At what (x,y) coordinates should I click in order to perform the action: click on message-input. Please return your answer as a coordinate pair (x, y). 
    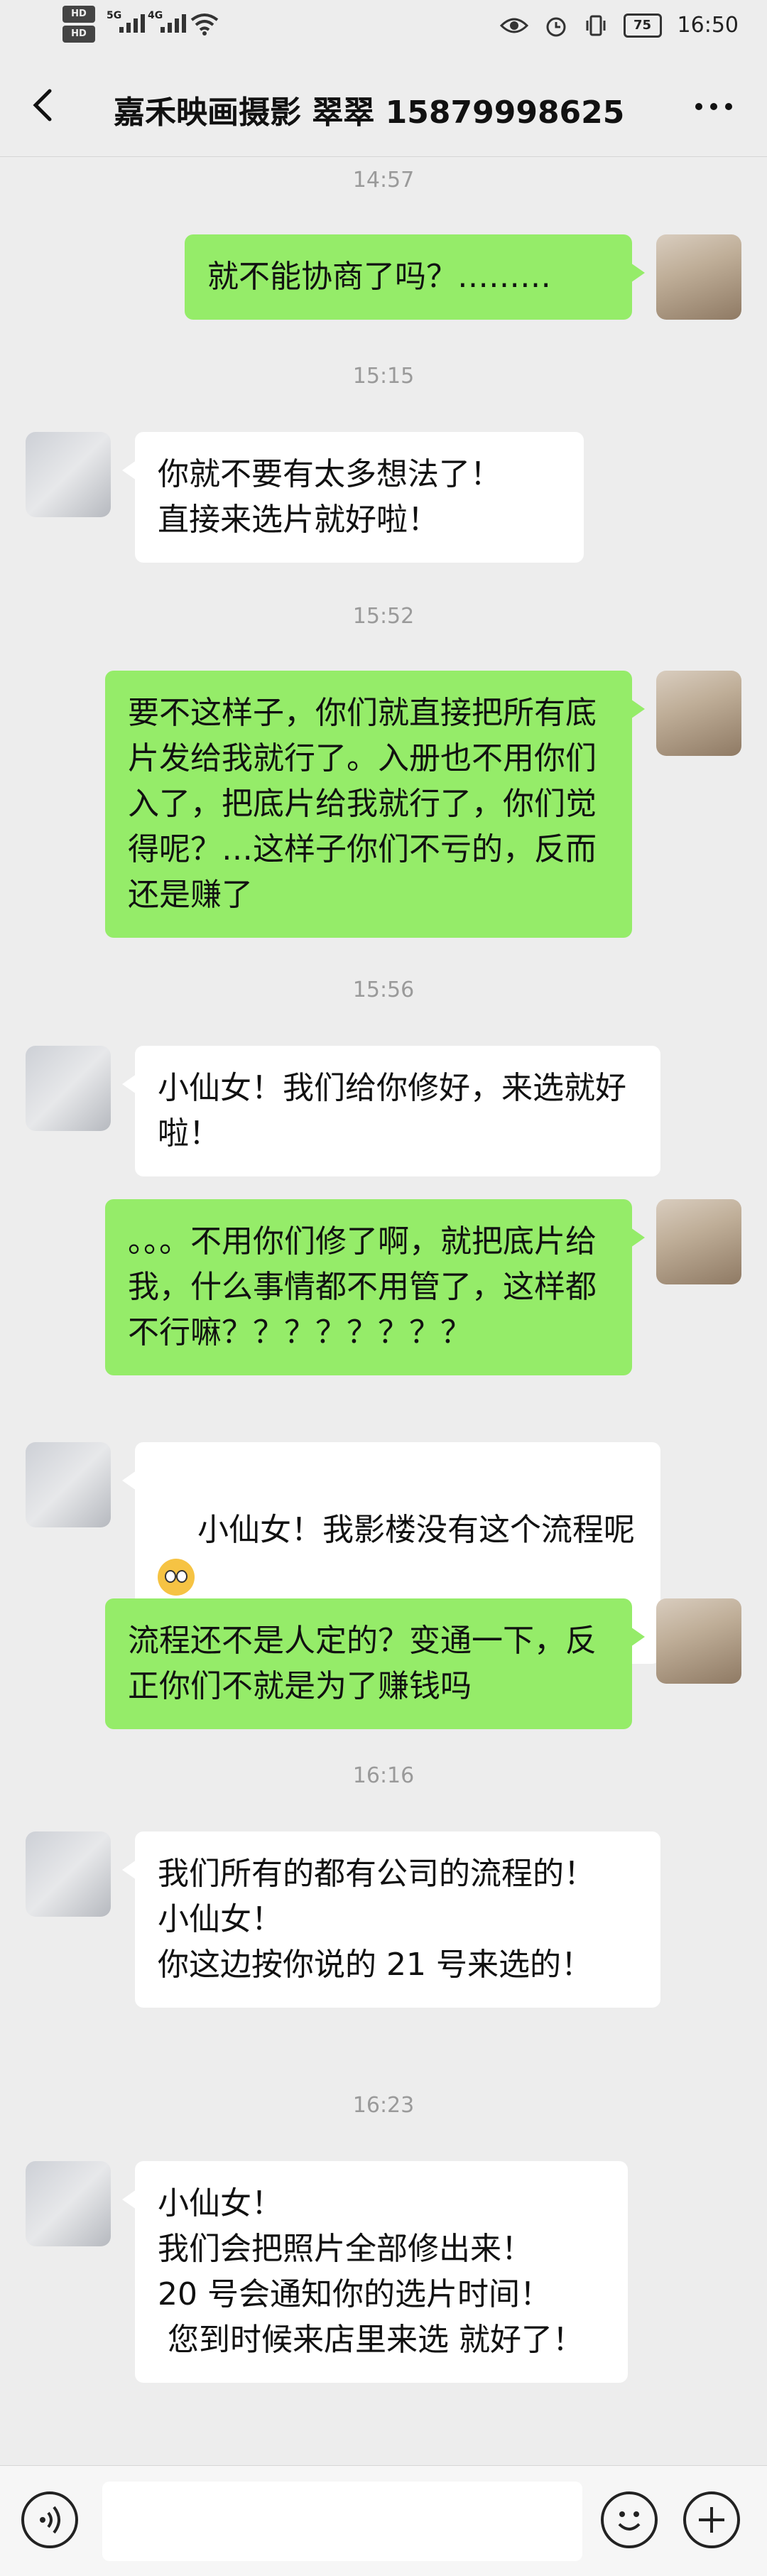
    Looking at the image, I should click on (342, 2521).